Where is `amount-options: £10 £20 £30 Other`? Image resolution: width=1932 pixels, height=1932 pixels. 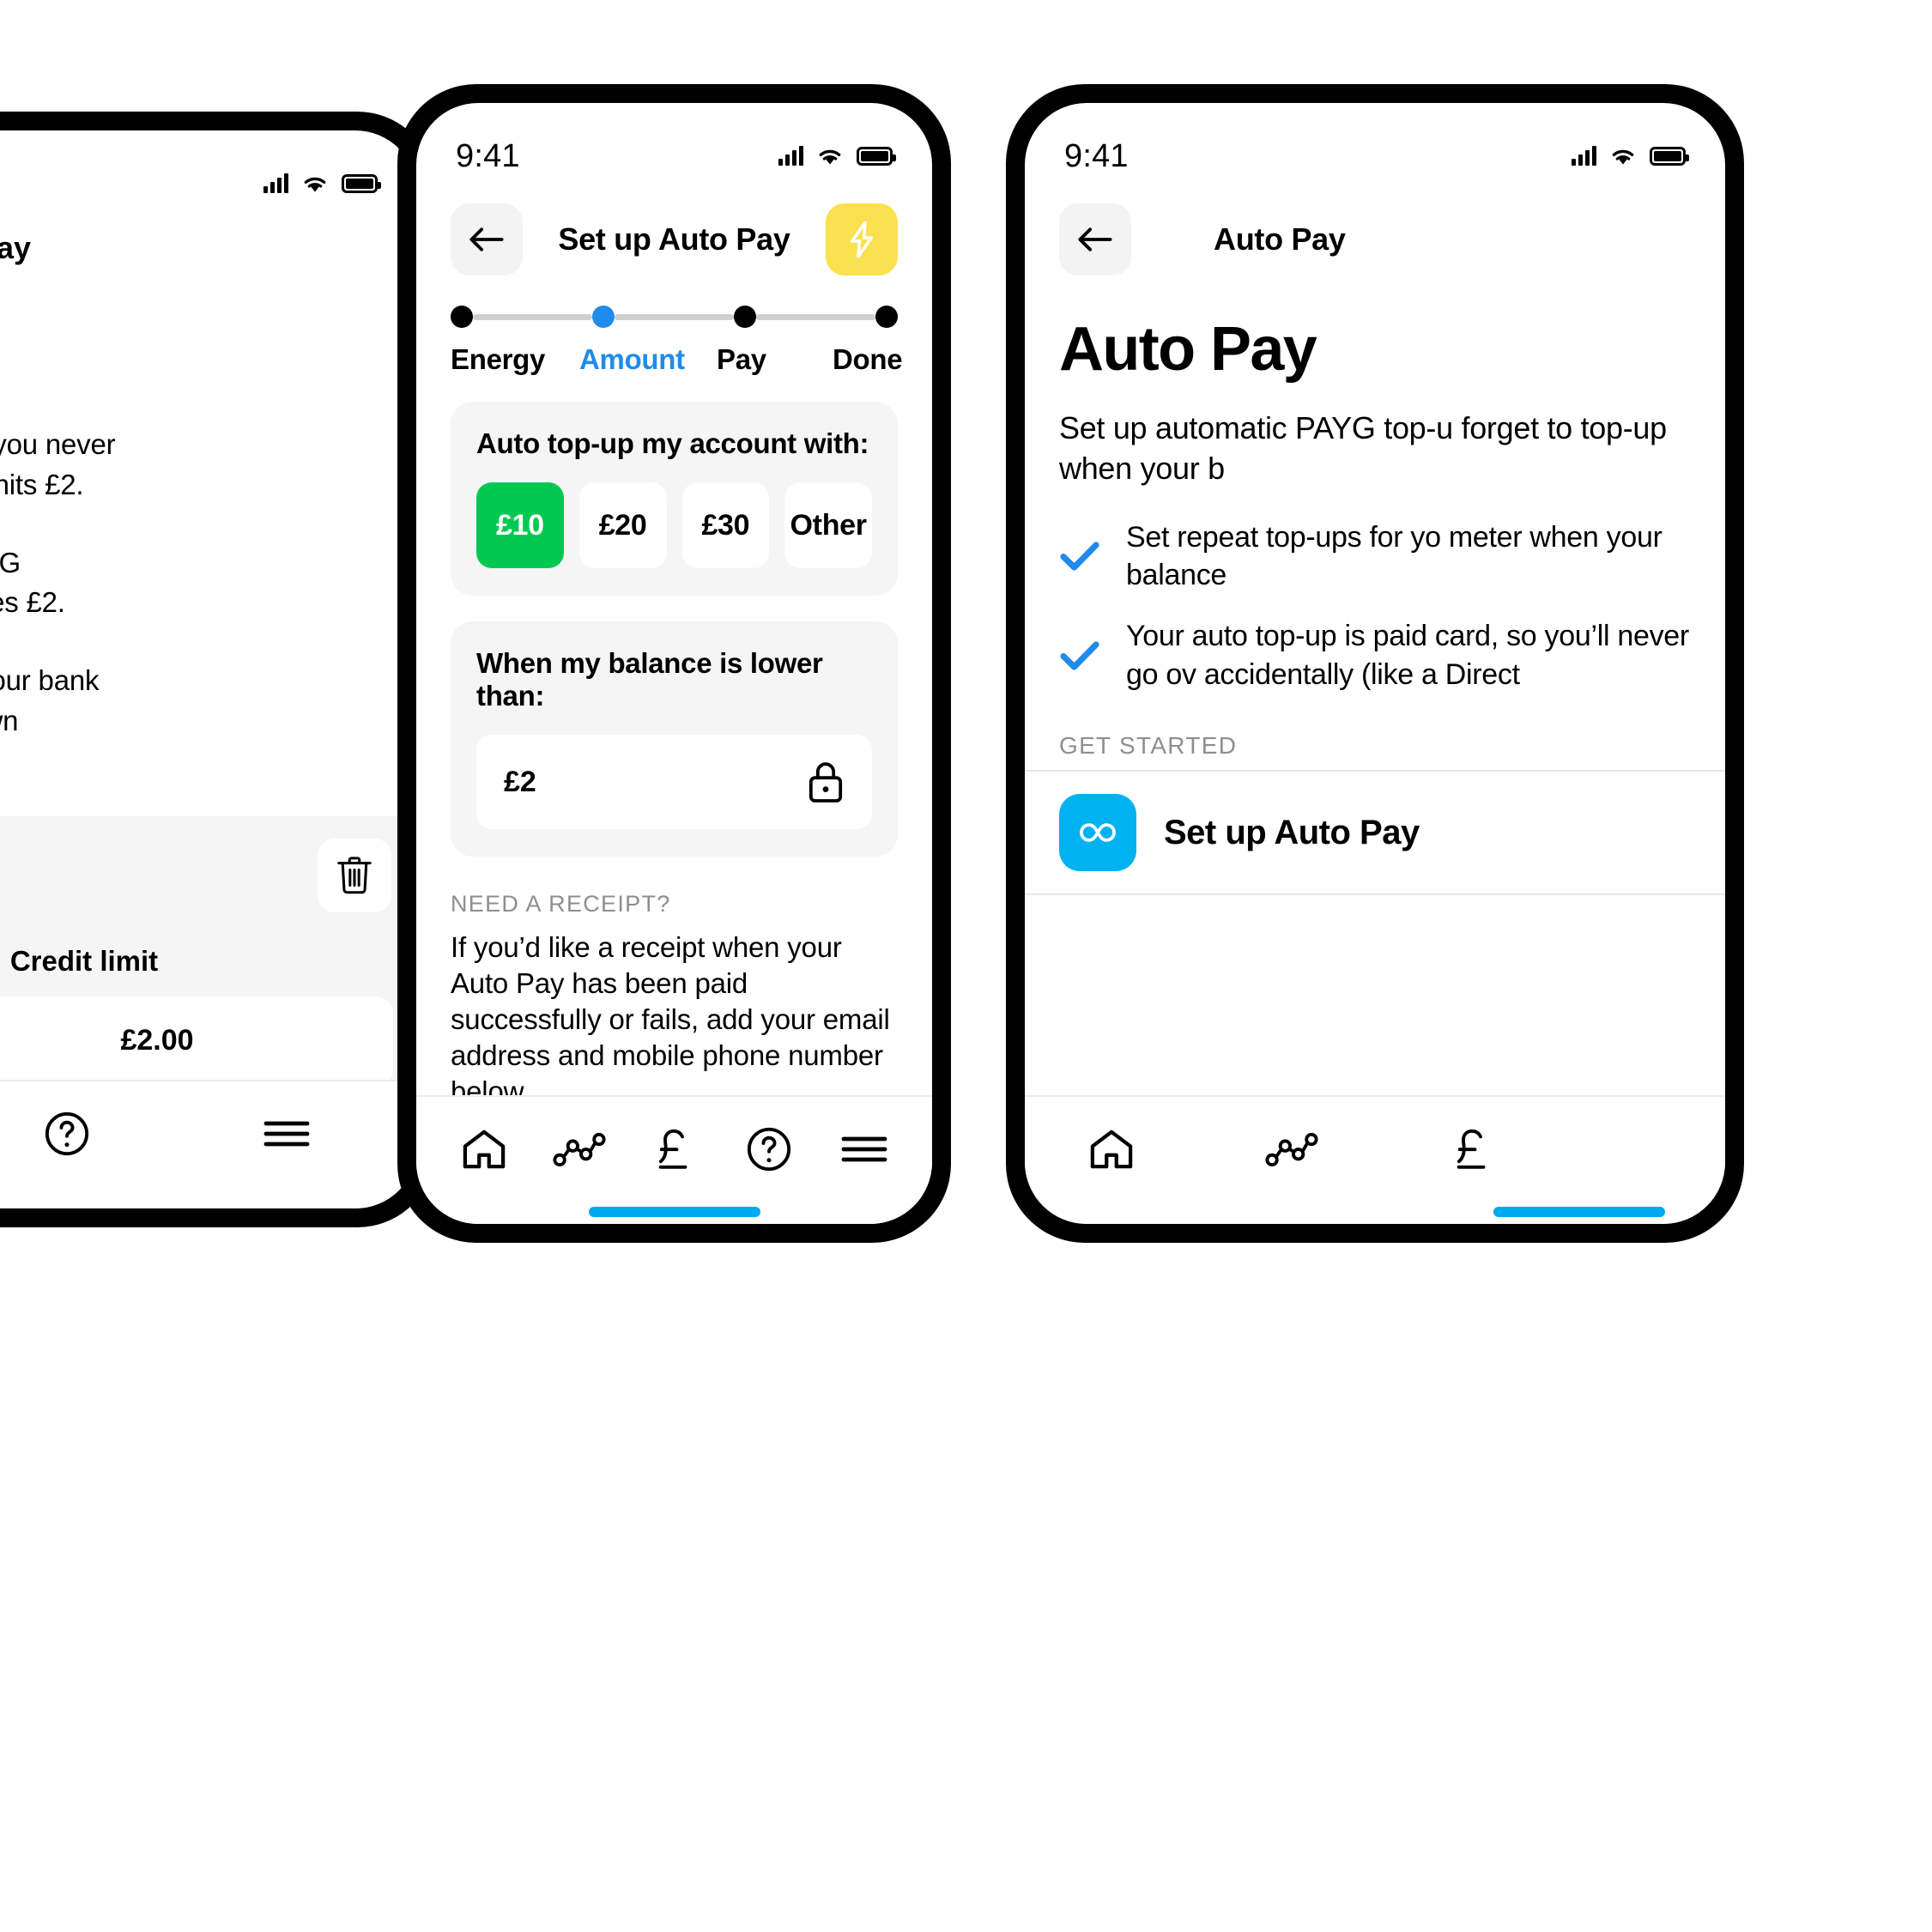 amount-options: £10 £20 £30 Other is located at coordinates (674, 525).